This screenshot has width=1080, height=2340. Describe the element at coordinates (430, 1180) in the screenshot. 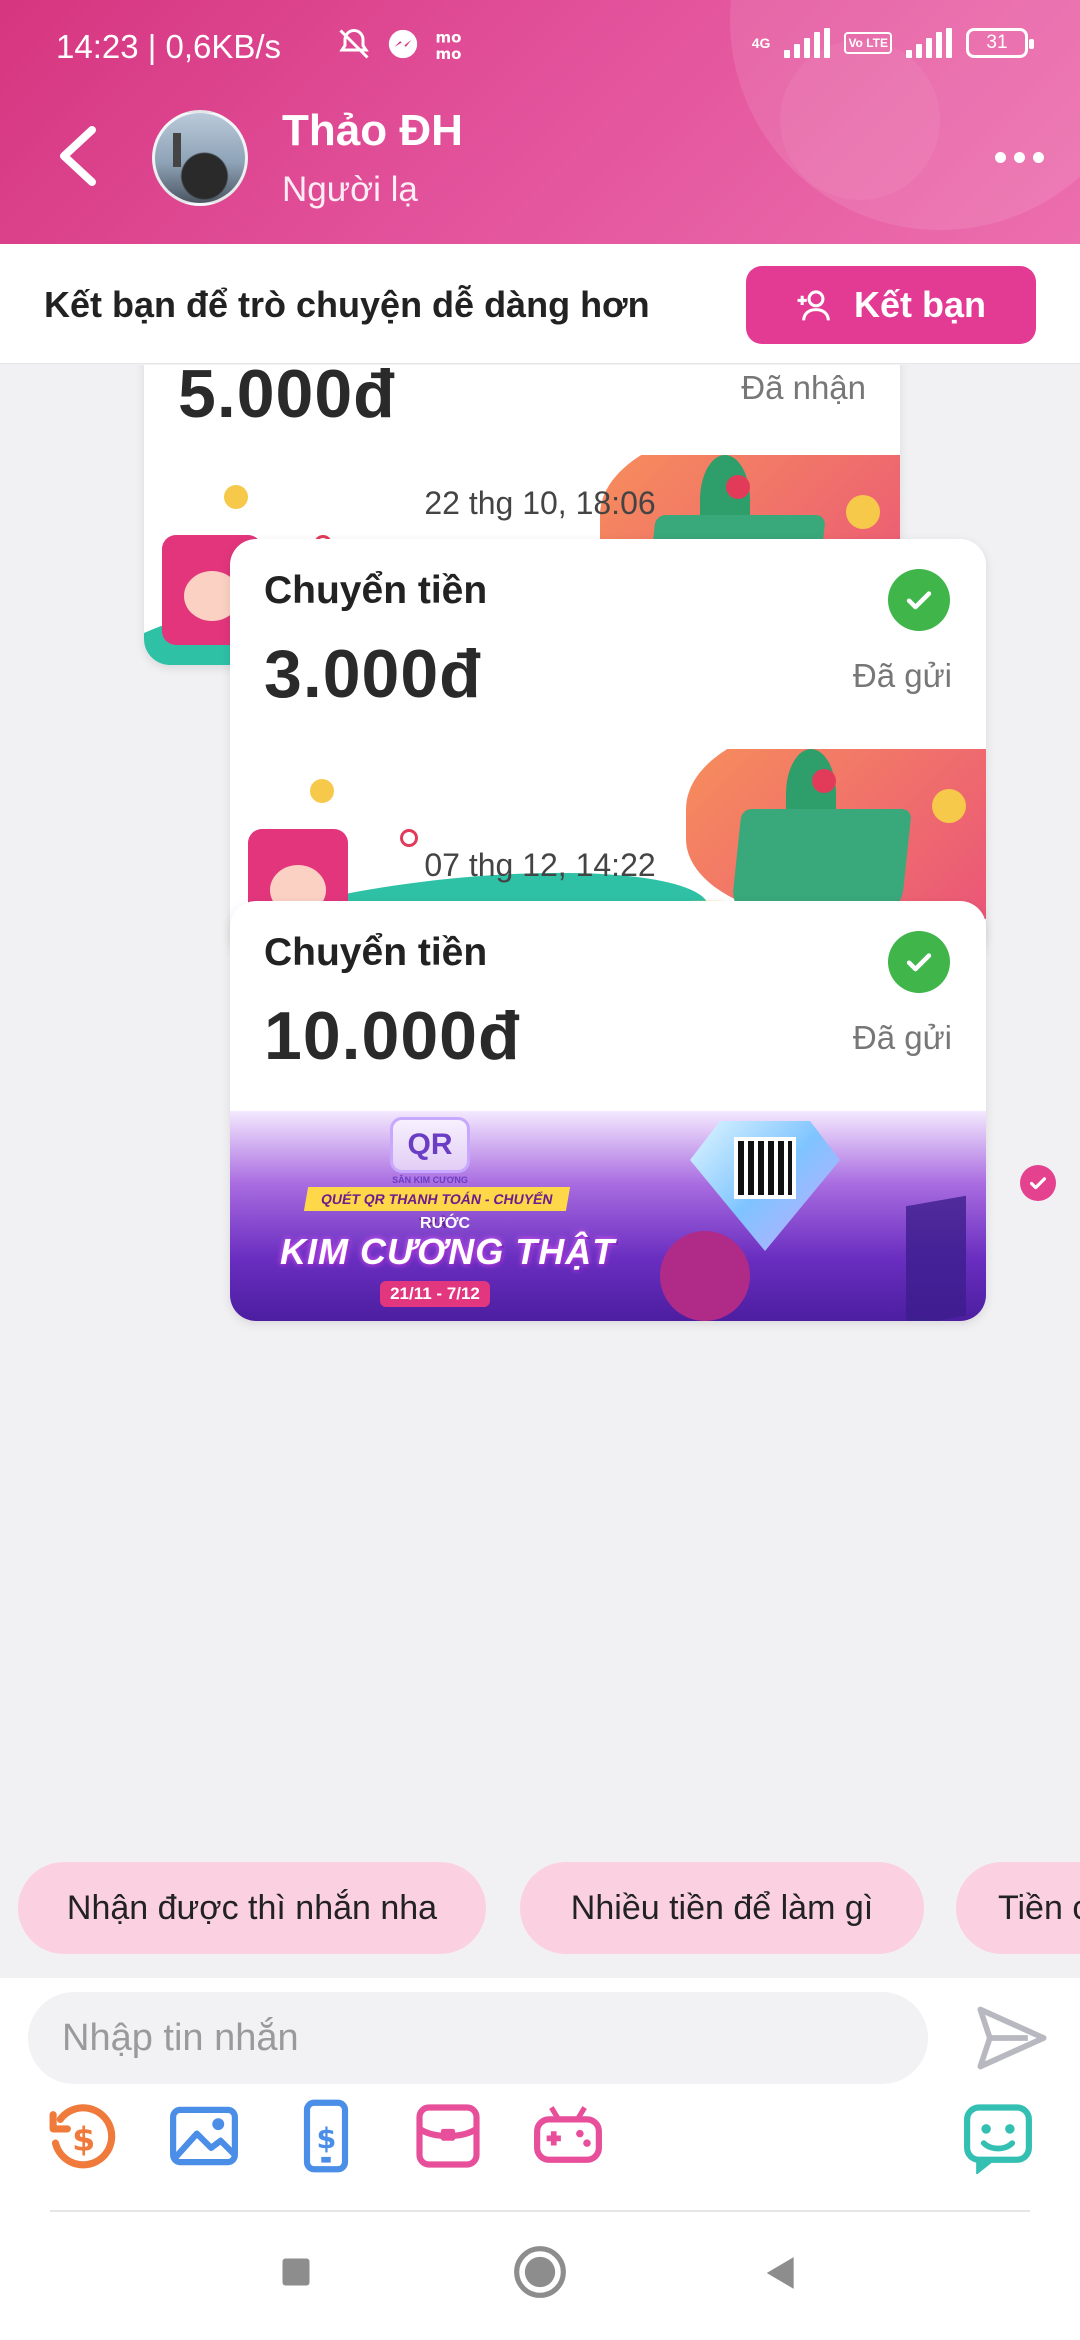

I see `promo-logo-subtitle: SĂN KIM CƯƠNG` at that location.